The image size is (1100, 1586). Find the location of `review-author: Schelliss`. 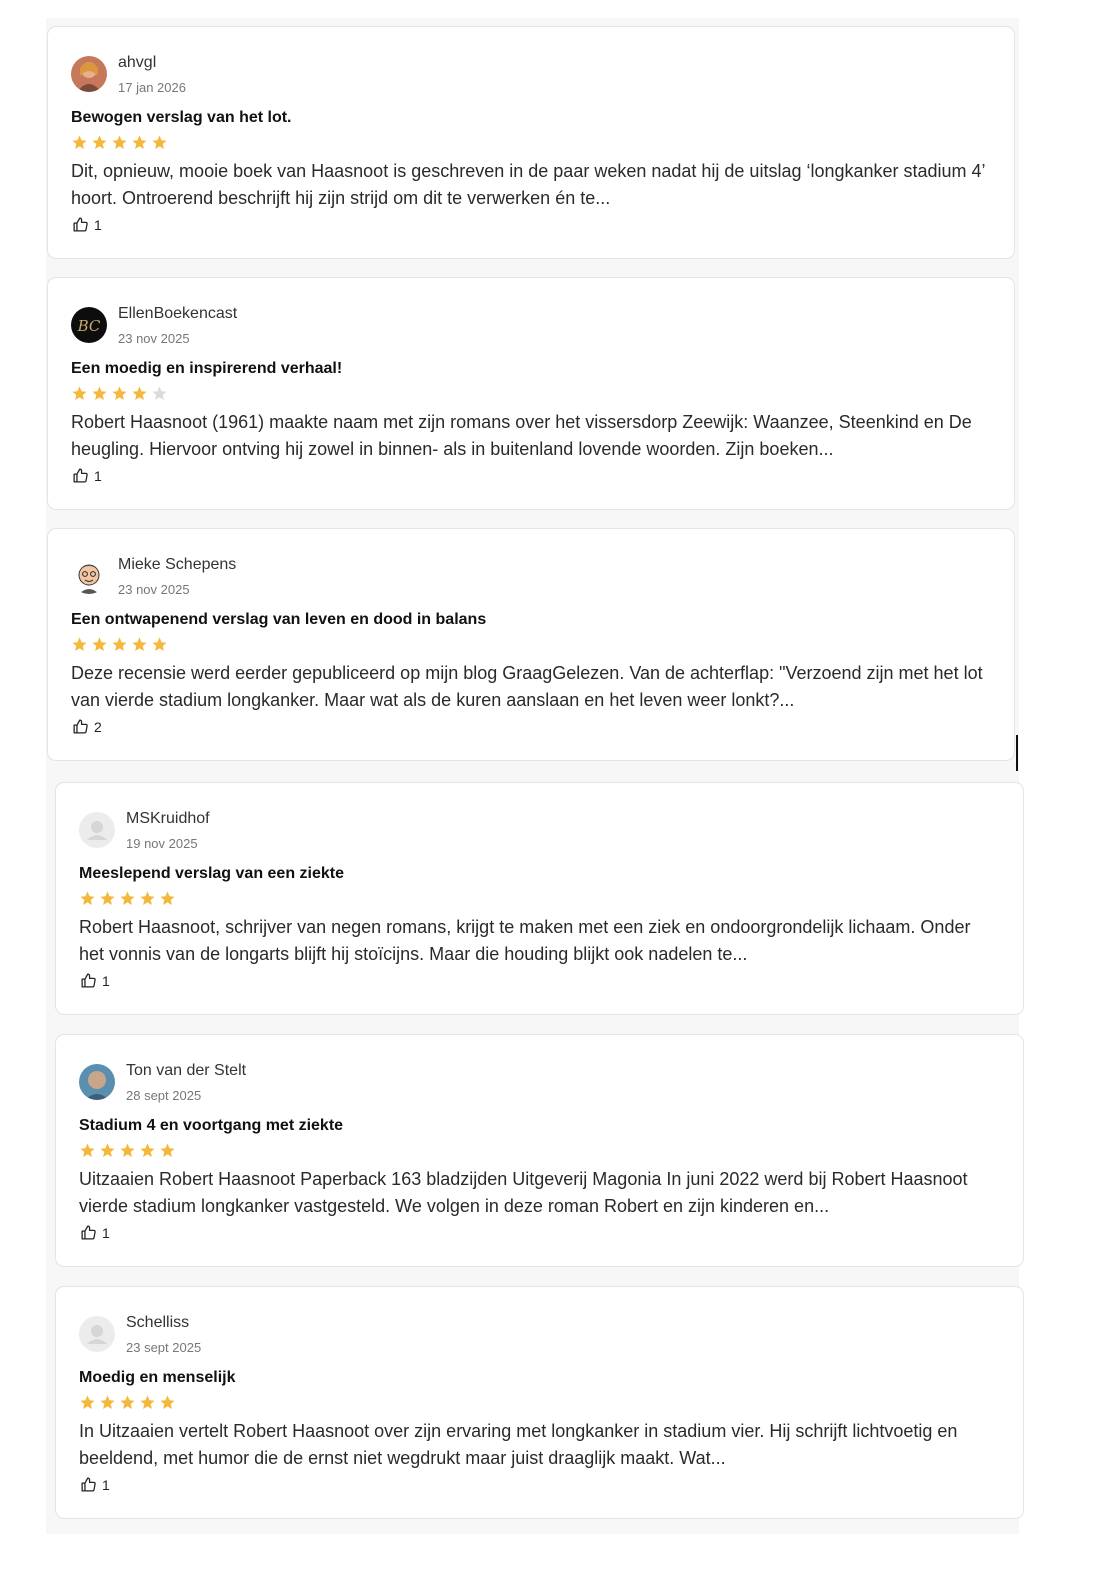

review-author: Schelliss is located at coordinates (157, 1323).